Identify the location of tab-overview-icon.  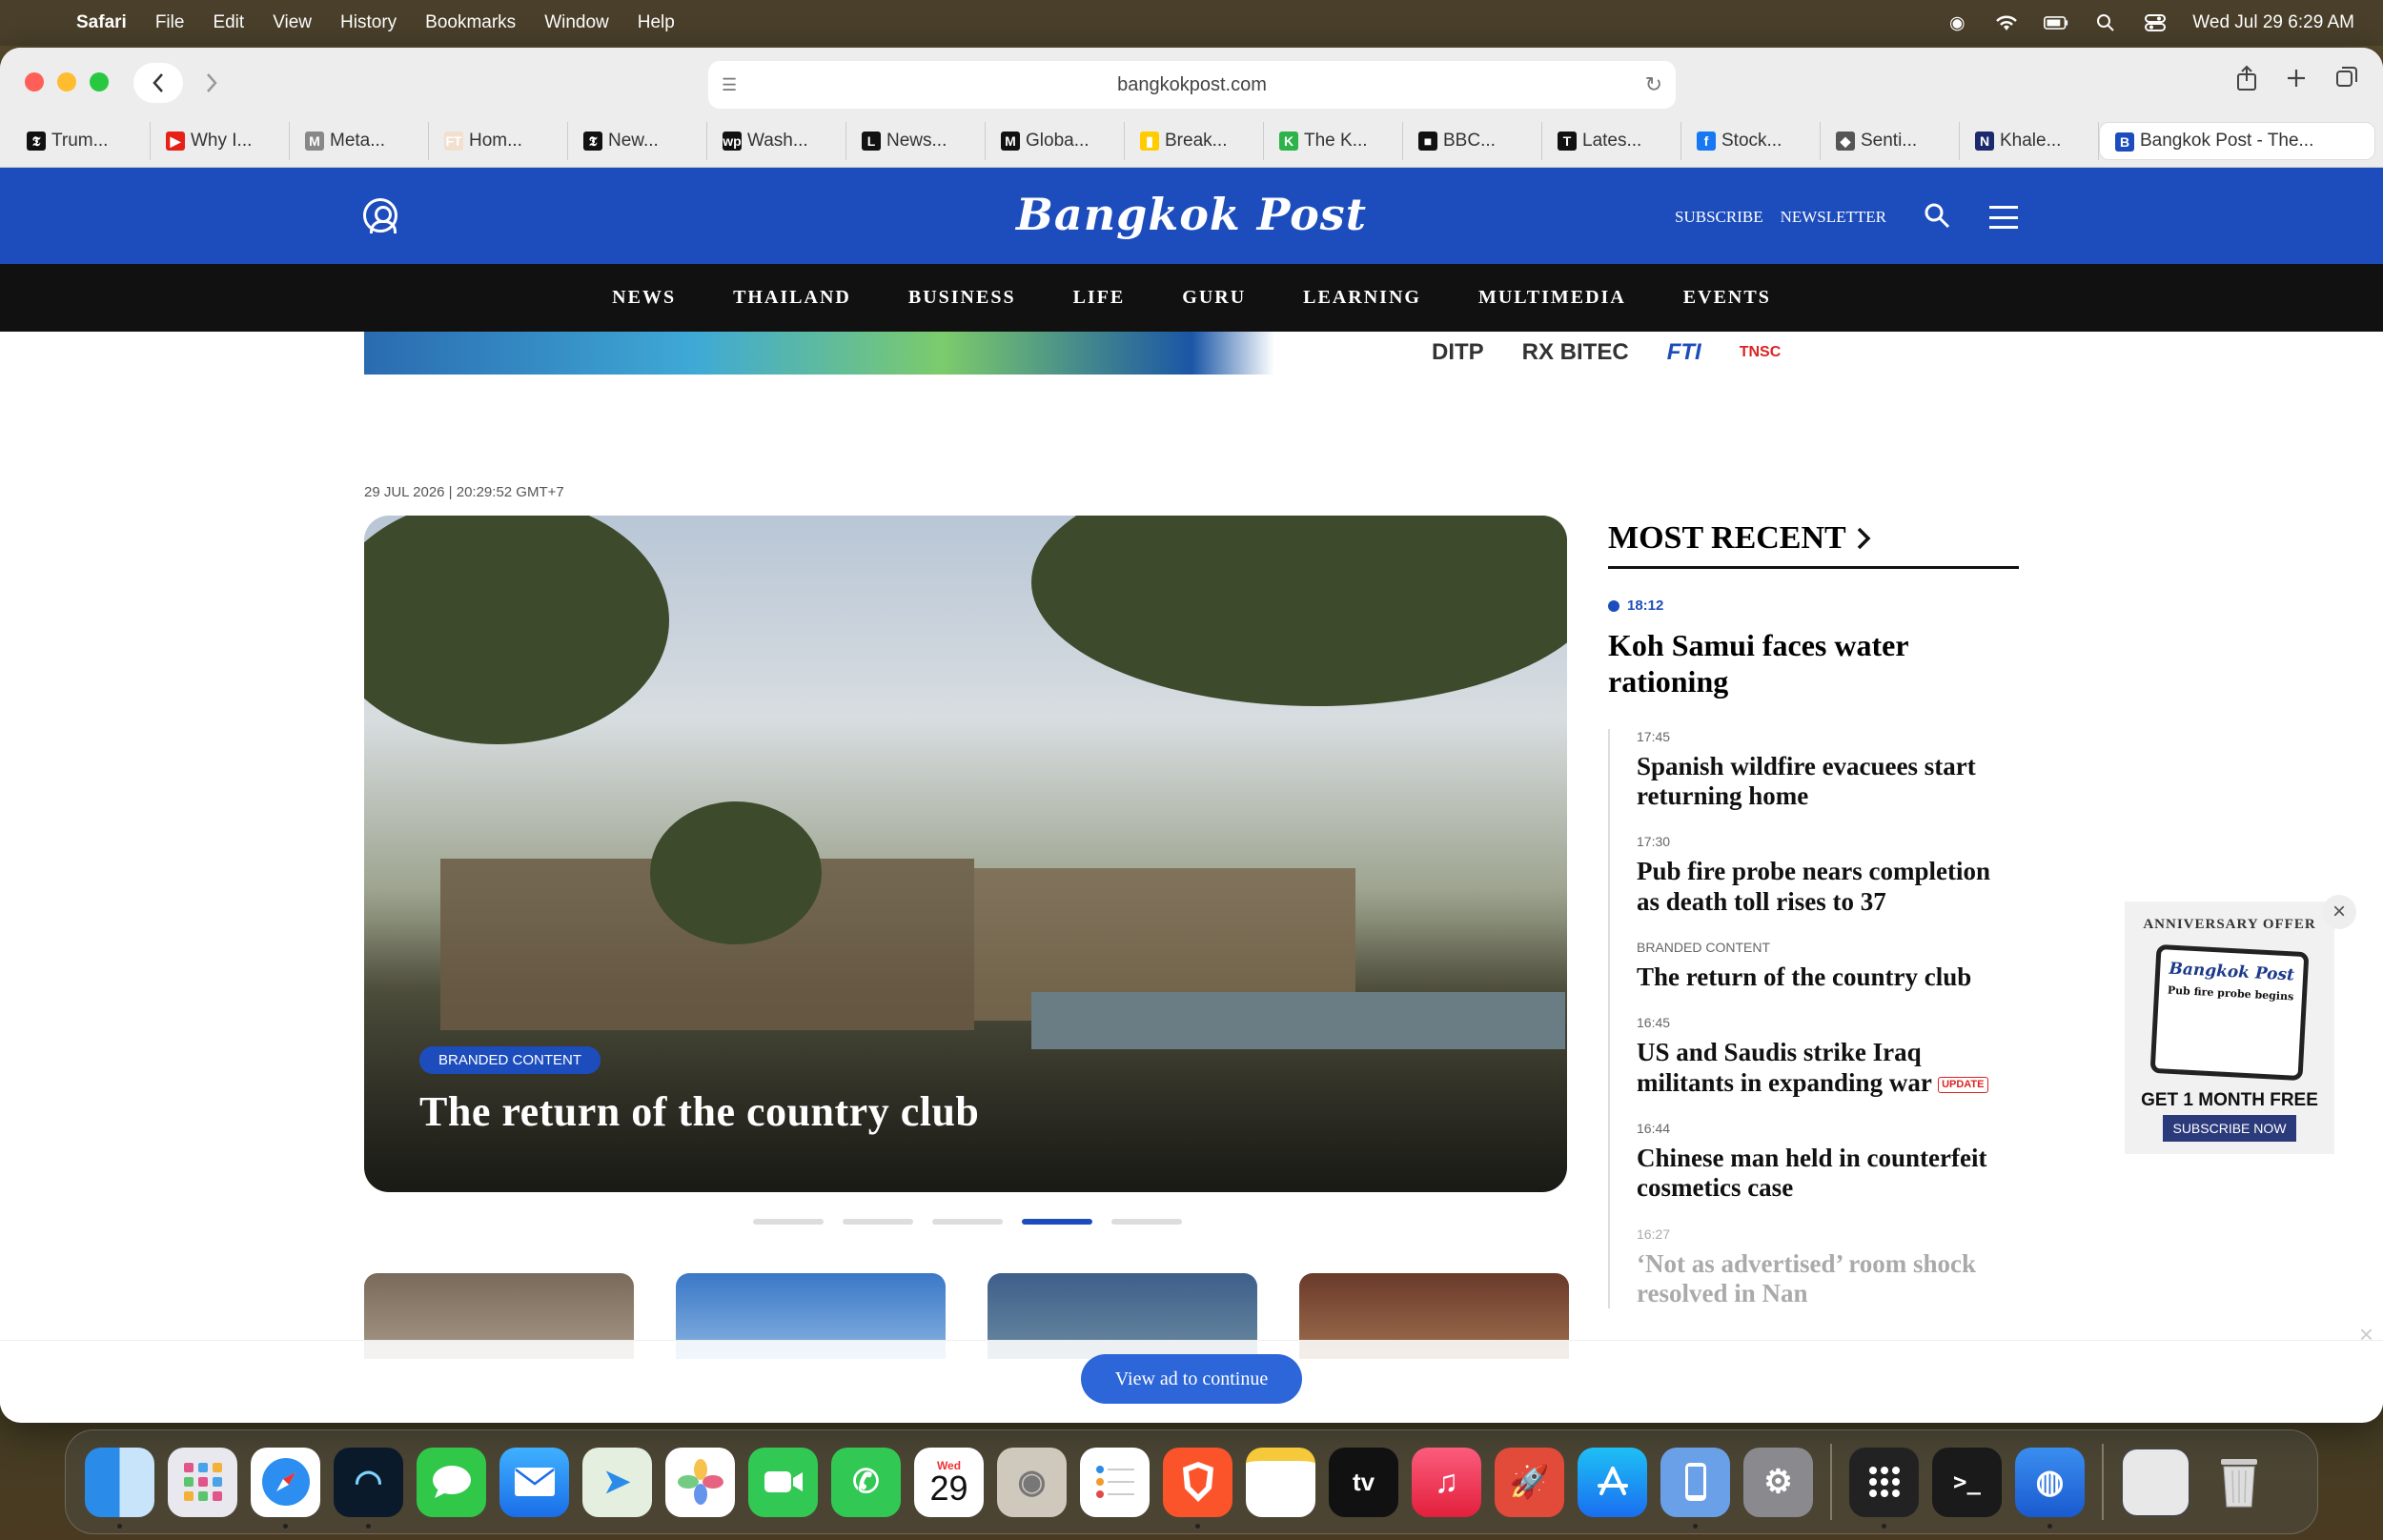
(2347, 81).